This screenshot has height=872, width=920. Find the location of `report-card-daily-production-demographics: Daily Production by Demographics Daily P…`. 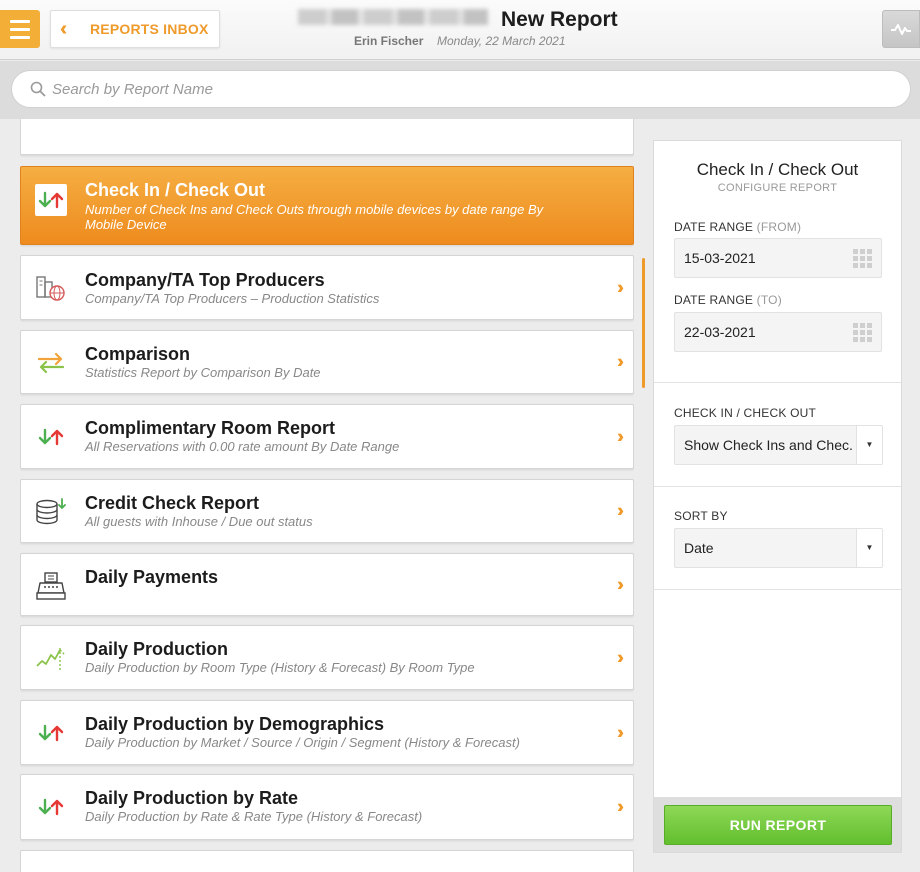

report-card-daily-production-demographics: Daily Production by Demographics Daily P… is located at coordinates (327, 732).